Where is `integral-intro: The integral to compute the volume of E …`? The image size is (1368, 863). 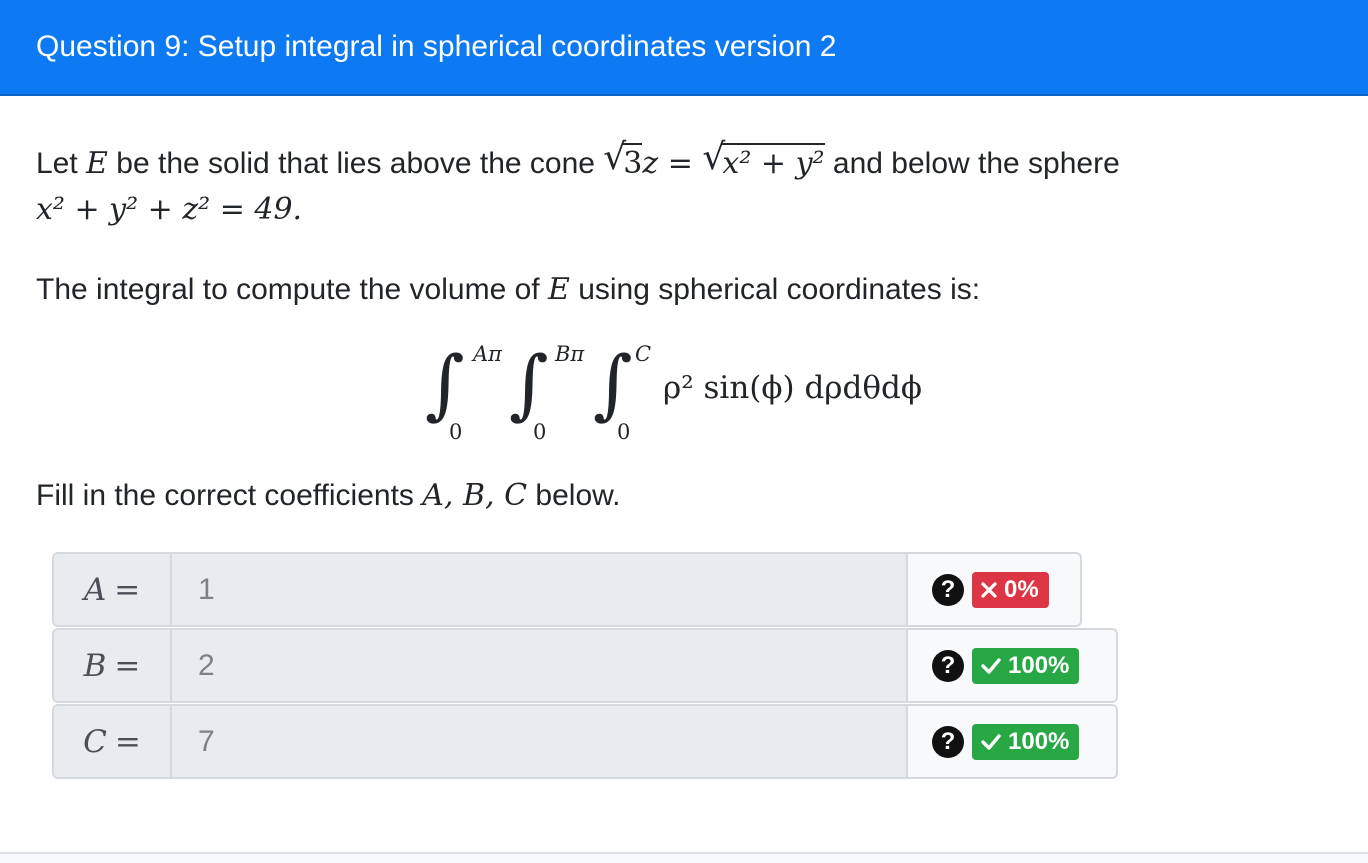 integral-intro: The integral to compute the volume of E … is located at coordinates (508, 289).